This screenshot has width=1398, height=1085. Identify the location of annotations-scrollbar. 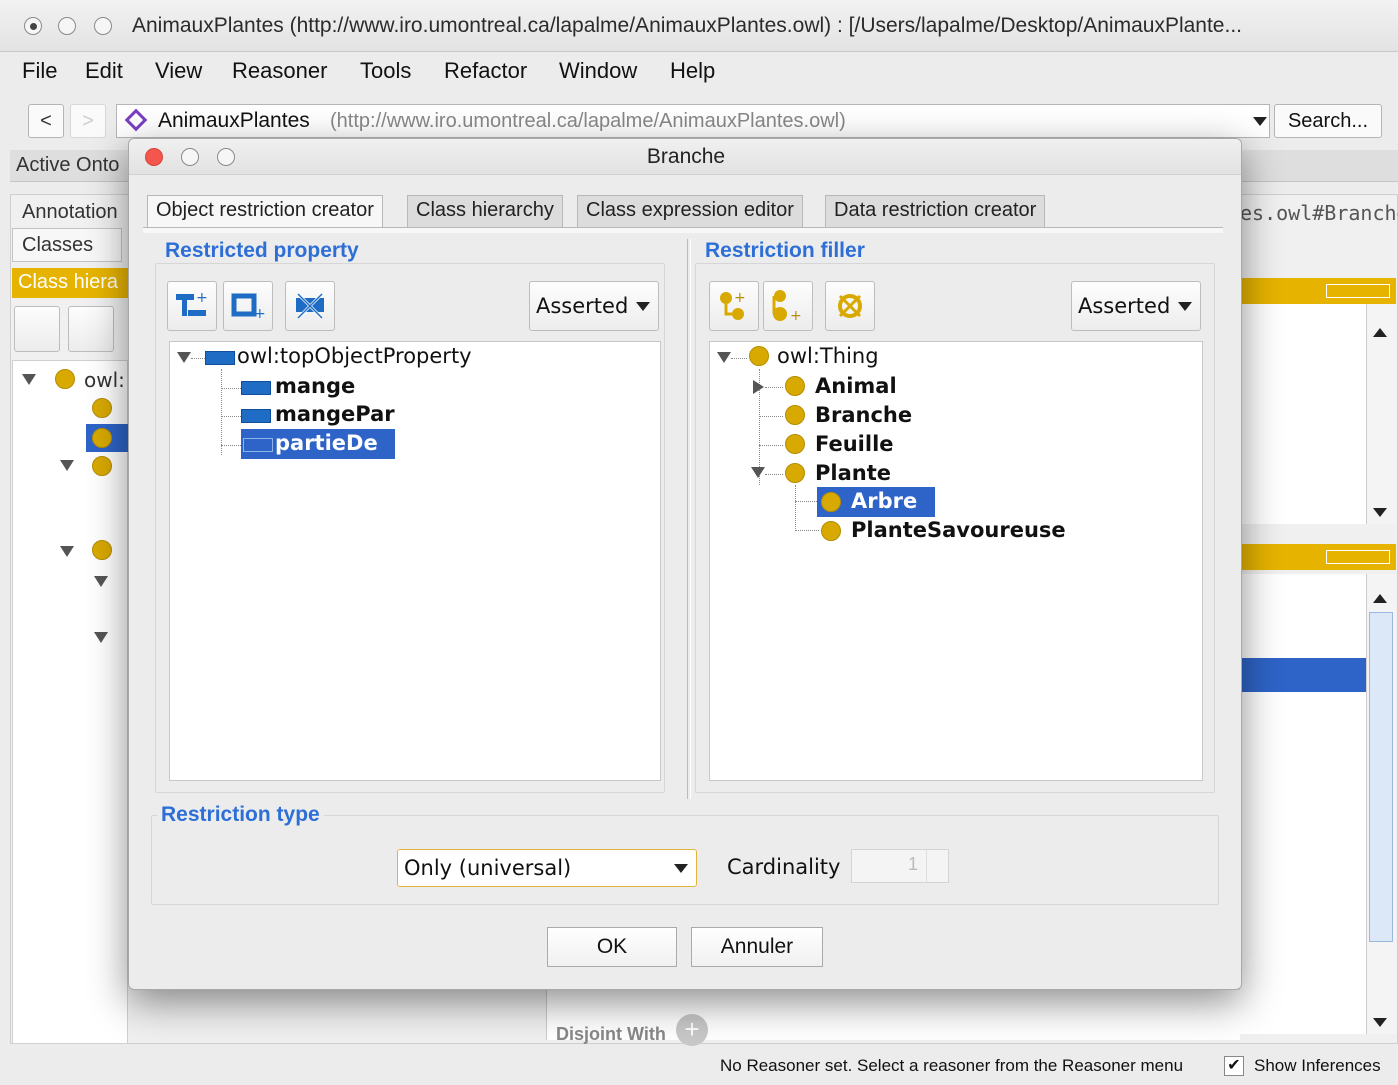
(1381, 414).